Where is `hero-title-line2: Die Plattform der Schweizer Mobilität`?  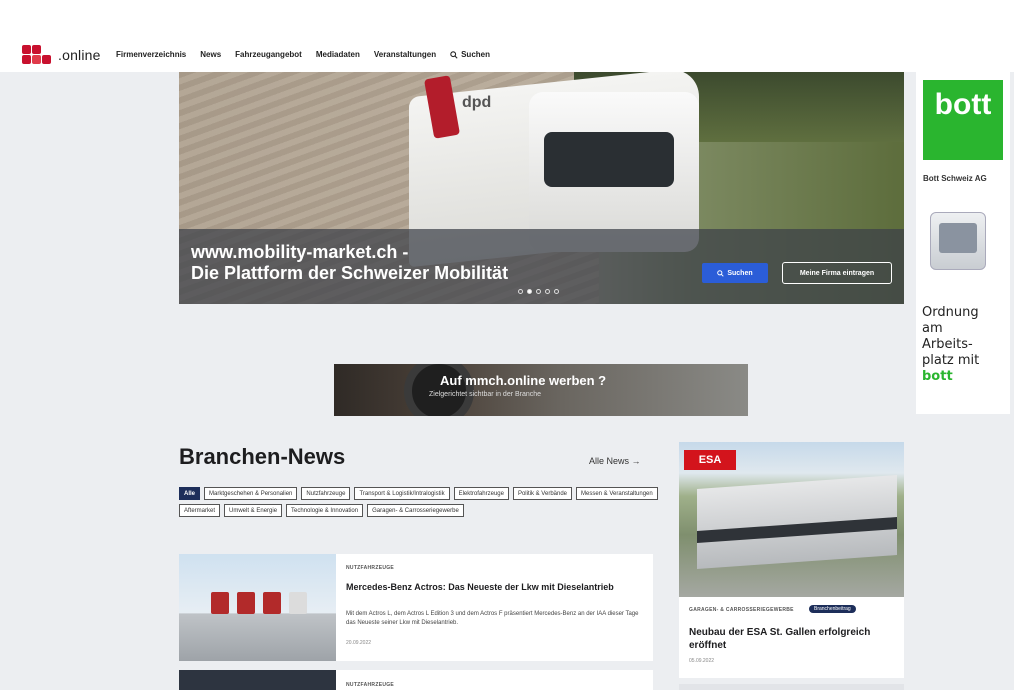 hero-title-line2: Die Plattform der Schweizer Mobilität is located at coordinates (350, 273).